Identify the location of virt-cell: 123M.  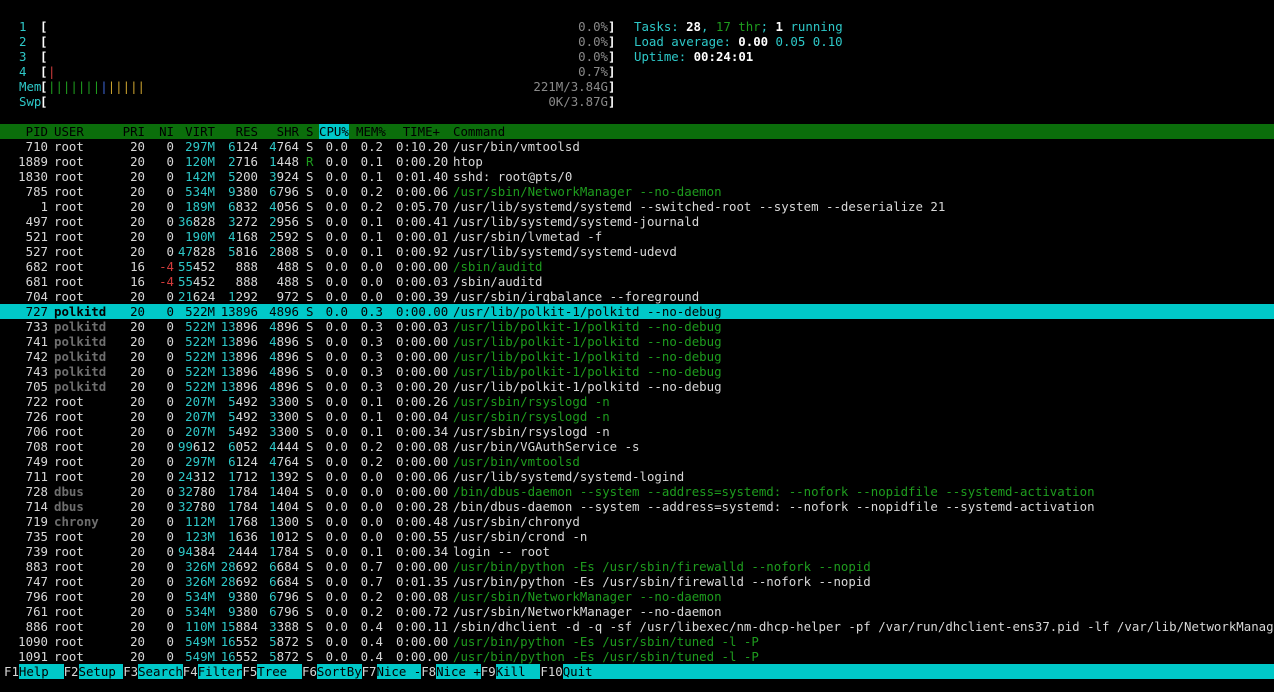
(200, 536).